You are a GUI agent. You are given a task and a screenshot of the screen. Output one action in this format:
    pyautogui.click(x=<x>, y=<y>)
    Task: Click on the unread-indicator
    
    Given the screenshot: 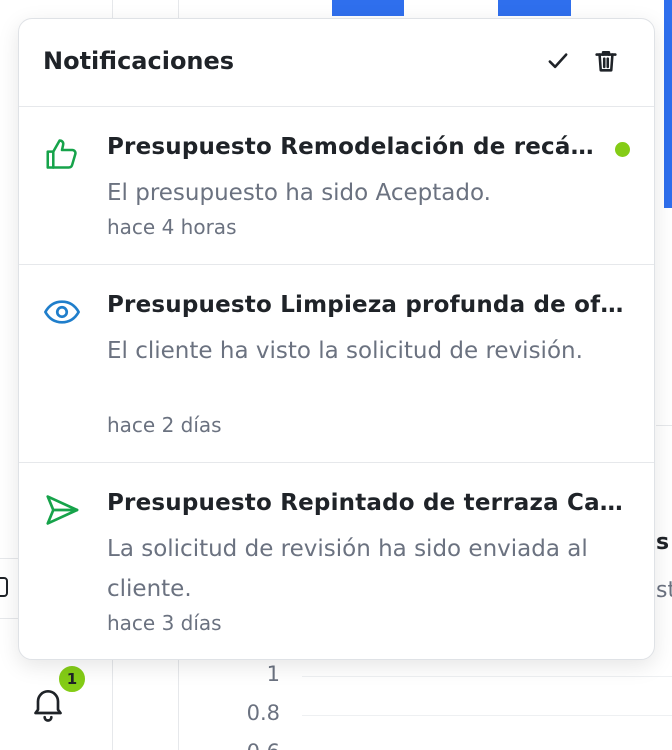 What is the action you would take?
    pyautogui.click(x=622, y=149)
    